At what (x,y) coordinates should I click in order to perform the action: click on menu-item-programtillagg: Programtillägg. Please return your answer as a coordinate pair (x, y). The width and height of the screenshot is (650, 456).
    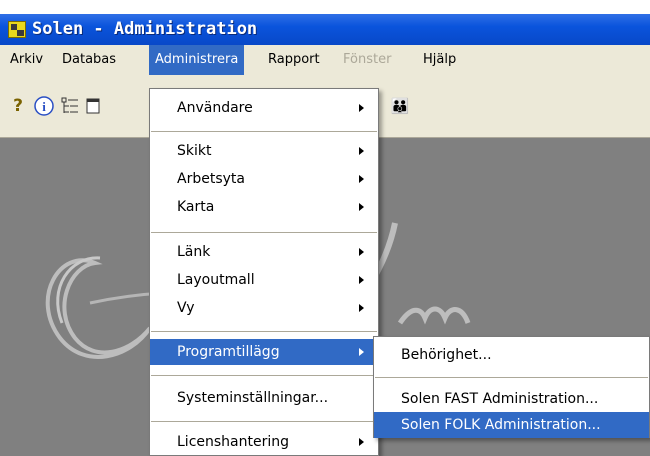
    Looking at the image, I should click on (264, 352).